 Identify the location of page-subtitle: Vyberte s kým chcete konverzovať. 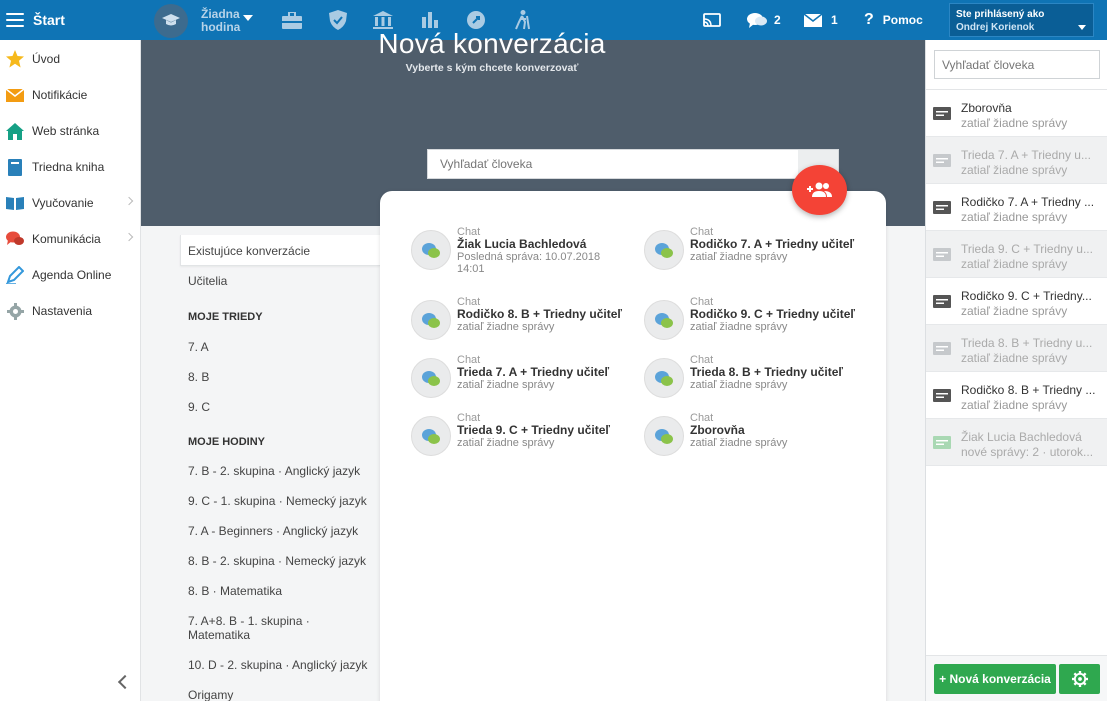
(492, 68).